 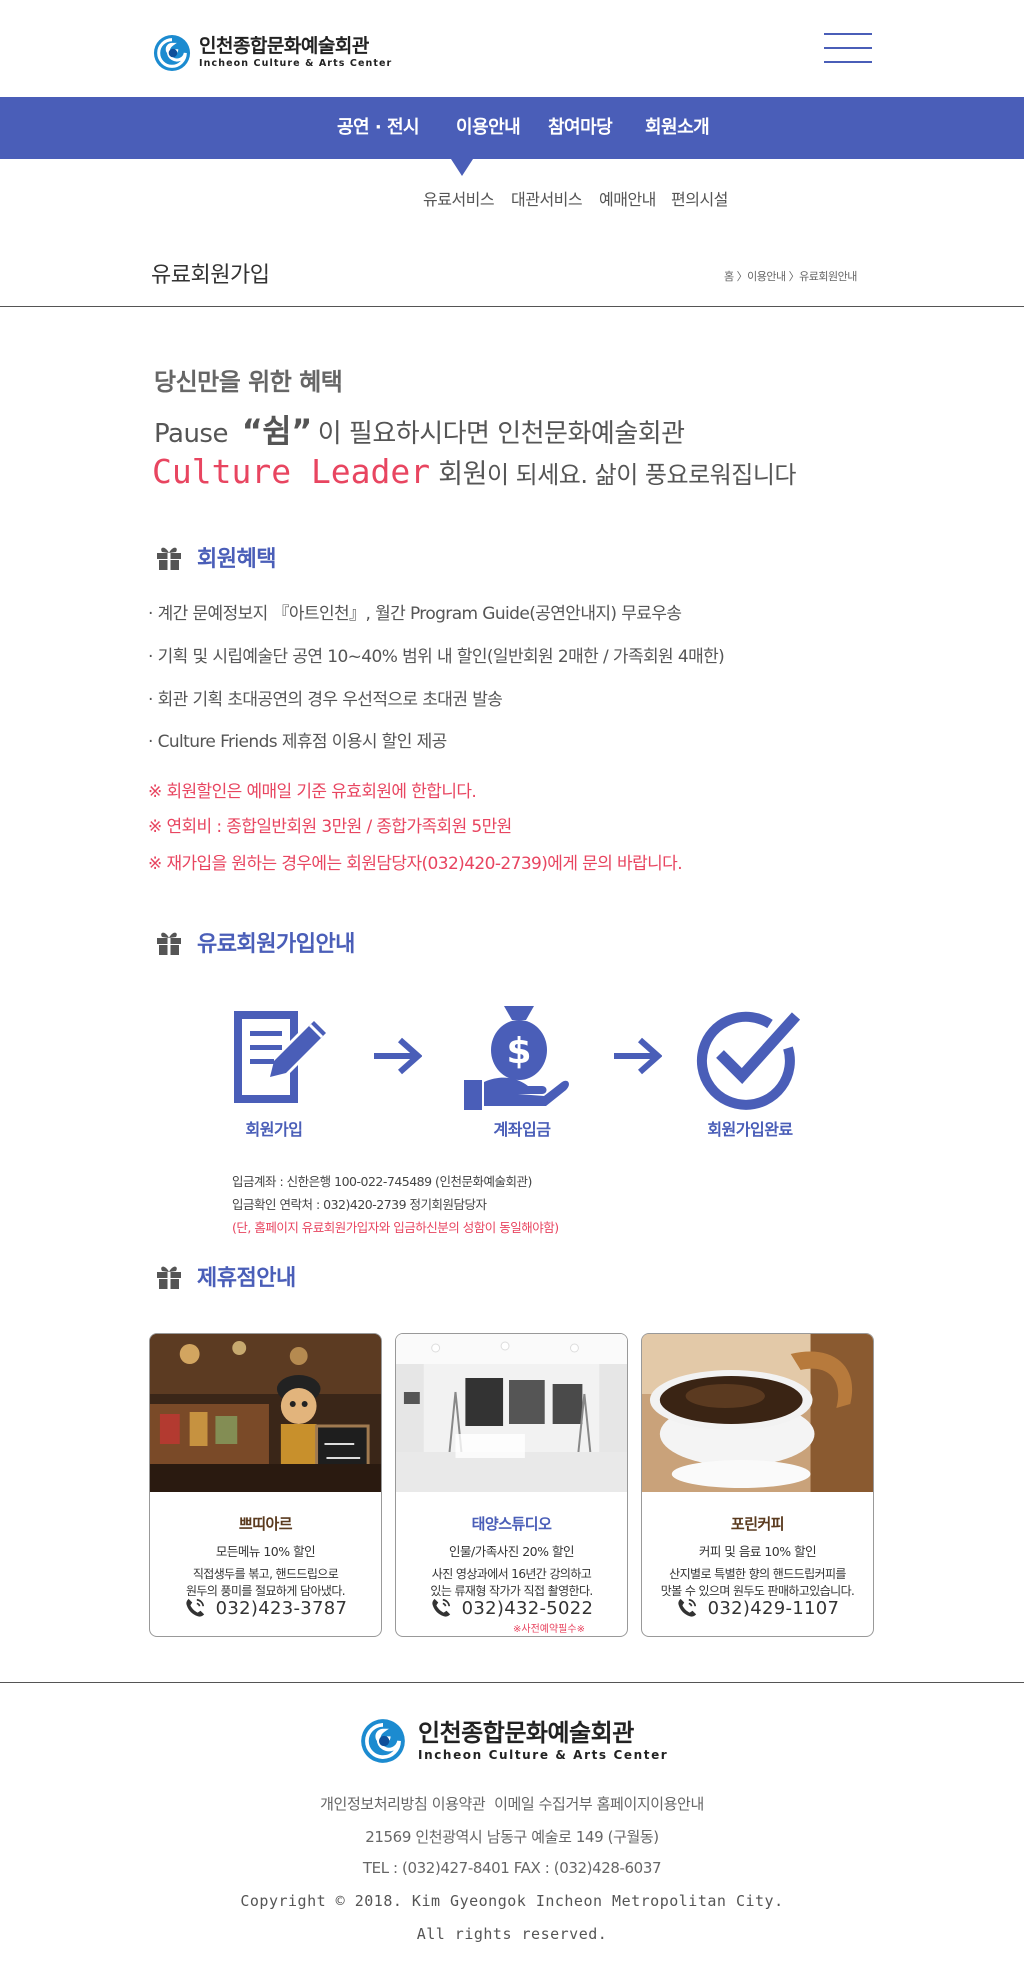 What do you see at coordinates (382, 1181) in the screenshot?
I see `account-info: 입금계좌 : 신한은행 100-022-745489 (인천문화예술회관)` at bounding box center [382, 1181].